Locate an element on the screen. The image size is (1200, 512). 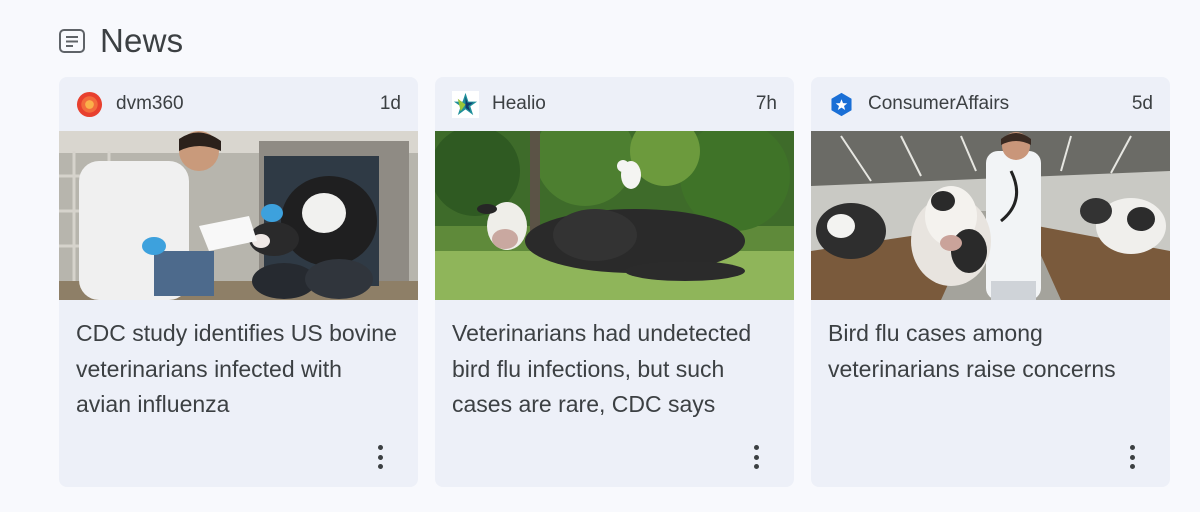
source-row: ConsumerAffairs 5d is located at coordinates (990, 104).